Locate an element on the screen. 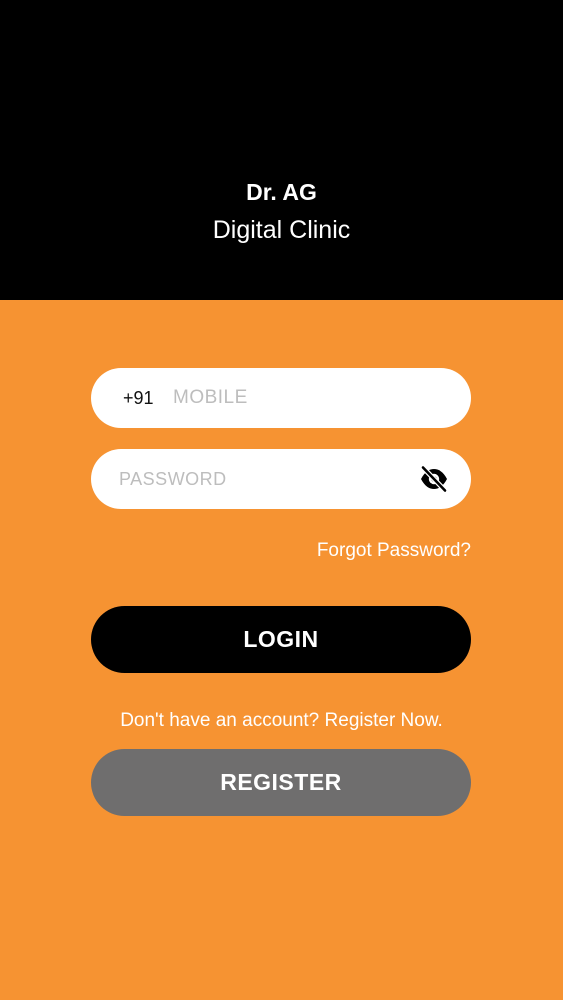 The image size is (563, 1000). eye-off-icon is located at coordinates (434, 479).